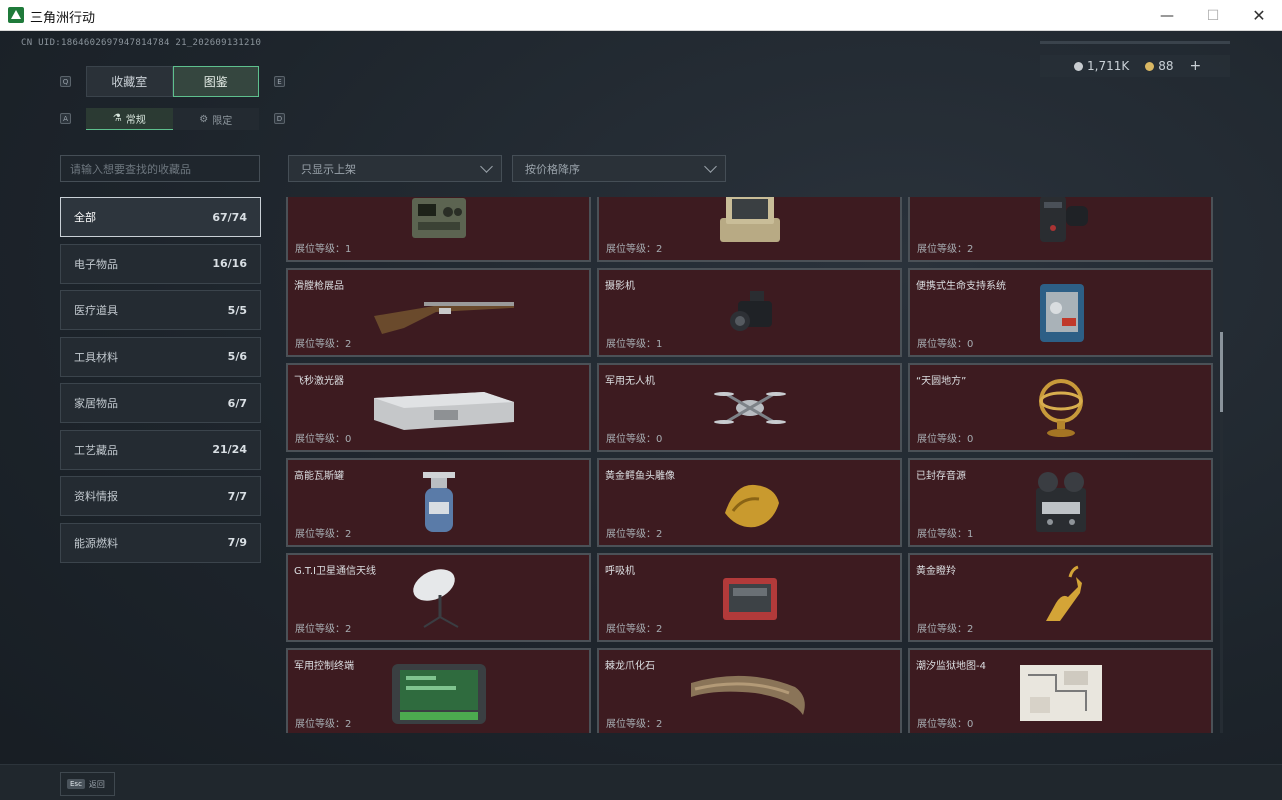 The height and width of the screenshot is (800, 1282). I want to click on item-name: 黄金鳄鱼头雕像, so click(640, 476).